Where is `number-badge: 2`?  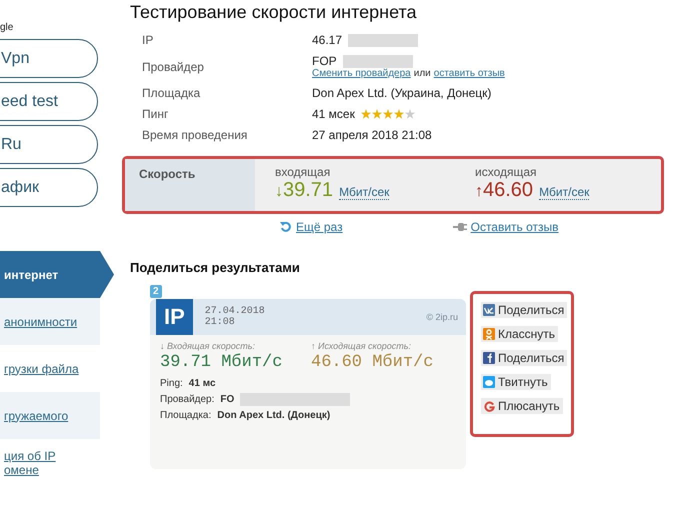 number-badge: 2 is located at coordinates (156, 291).